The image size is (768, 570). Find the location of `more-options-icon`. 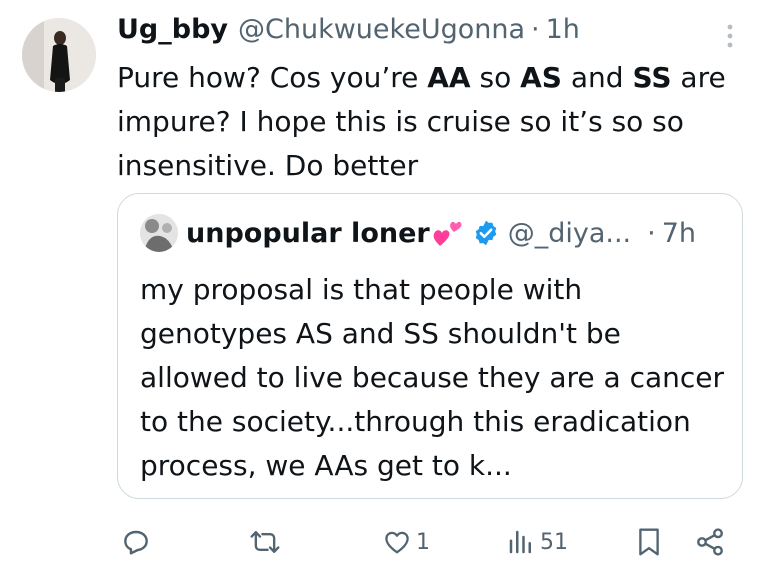

more-options-icon is located at coordinates (730, 36).